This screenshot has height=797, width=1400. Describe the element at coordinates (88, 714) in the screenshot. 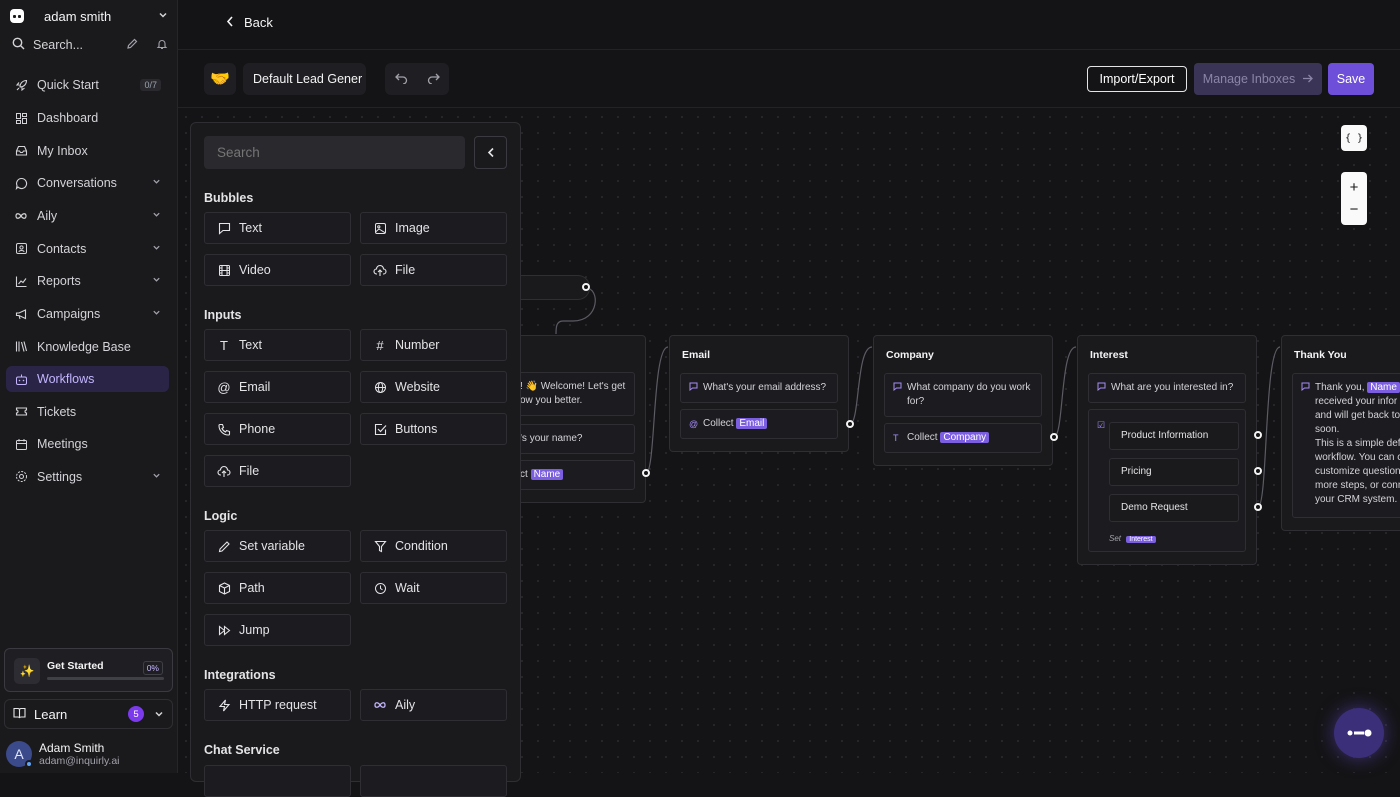

I see `learn-button: Learn 5` at that location.